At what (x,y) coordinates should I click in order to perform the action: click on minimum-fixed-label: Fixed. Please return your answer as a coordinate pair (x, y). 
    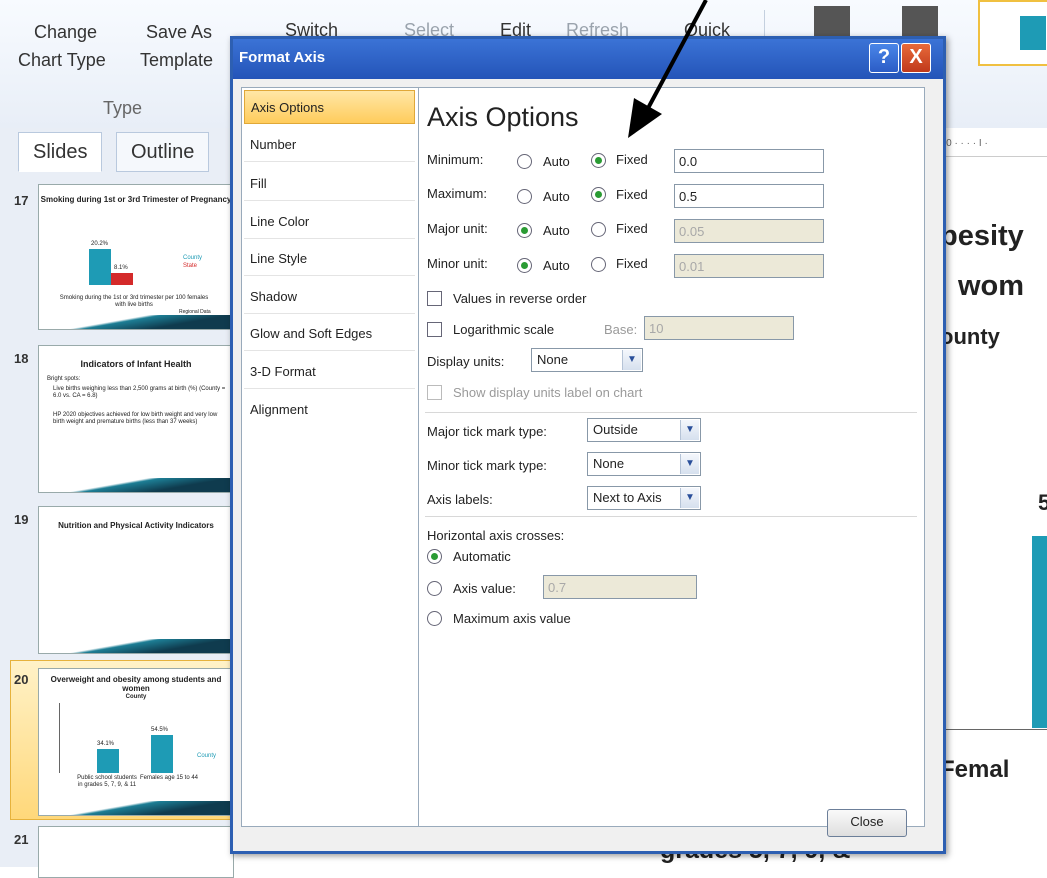
    Looking at the image, I should click on (632, 159).